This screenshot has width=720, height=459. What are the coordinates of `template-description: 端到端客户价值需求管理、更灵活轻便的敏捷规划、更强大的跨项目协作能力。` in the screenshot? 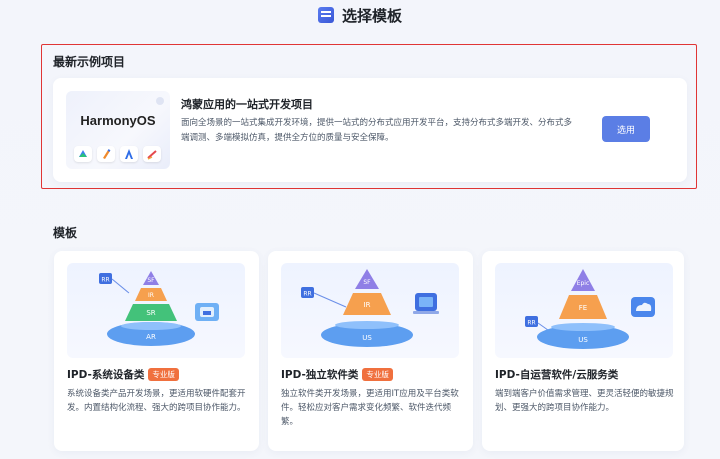 It's located at (584, 401).